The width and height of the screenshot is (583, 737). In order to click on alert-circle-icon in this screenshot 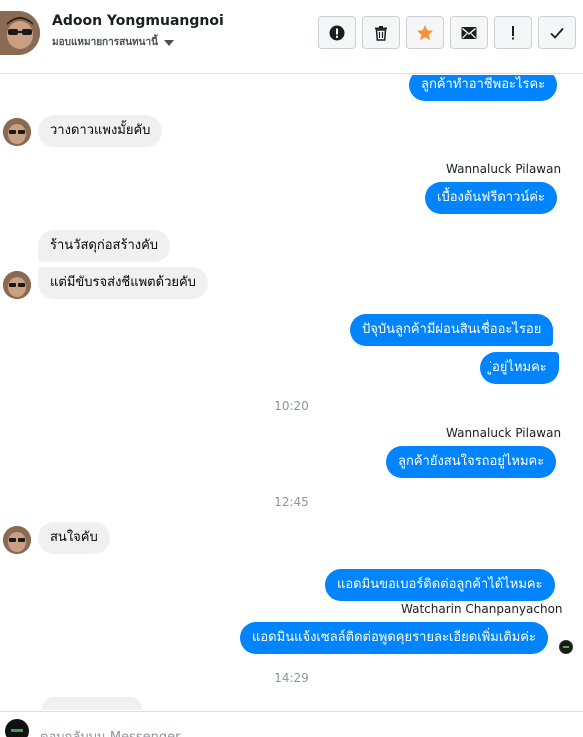, I will do `click(337, 32)`.